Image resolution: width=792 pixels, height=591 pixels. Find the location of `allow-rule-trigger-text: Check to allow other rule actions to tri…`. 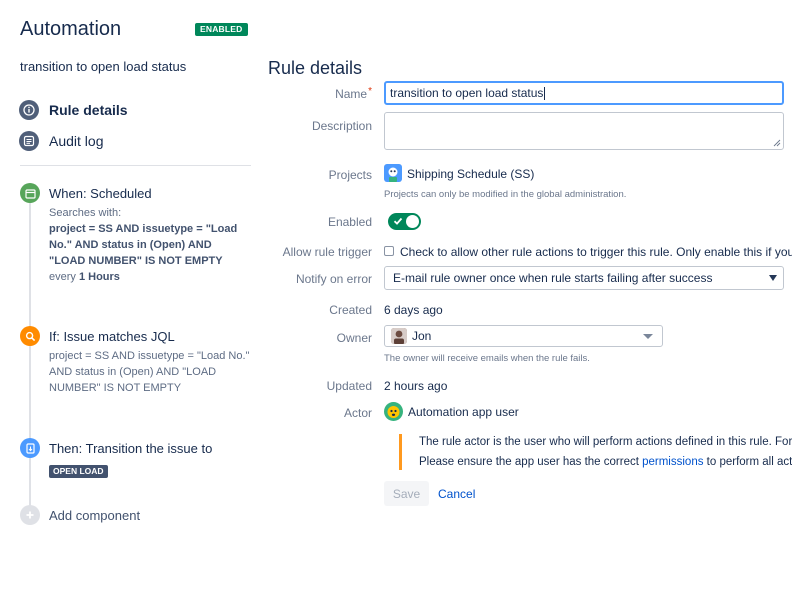

allow-rule-trigger-text: Check to allow other rule actions to tri… is located at coordinates (596, 252).